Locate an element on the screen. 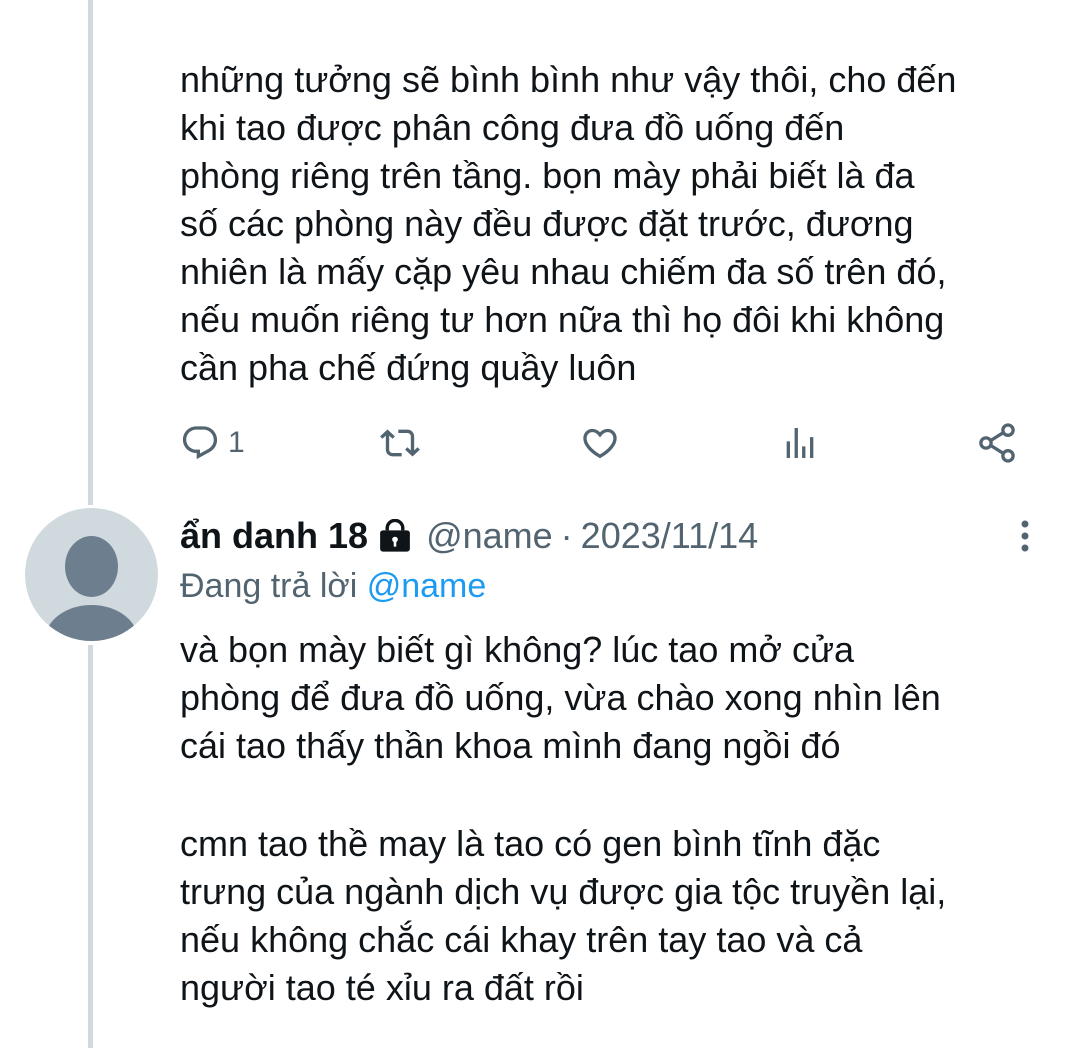 The image size is (1080, 1048). like-button is located at coordinates (600, 443).